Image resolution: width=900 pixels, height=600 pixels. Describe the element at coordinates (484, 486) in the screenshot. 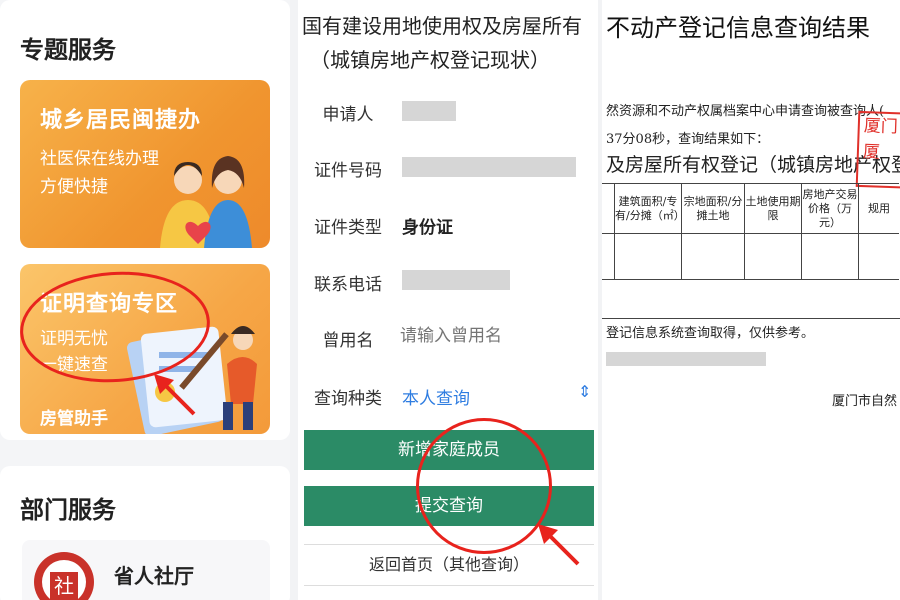

I see `annotation-circle` at that location.